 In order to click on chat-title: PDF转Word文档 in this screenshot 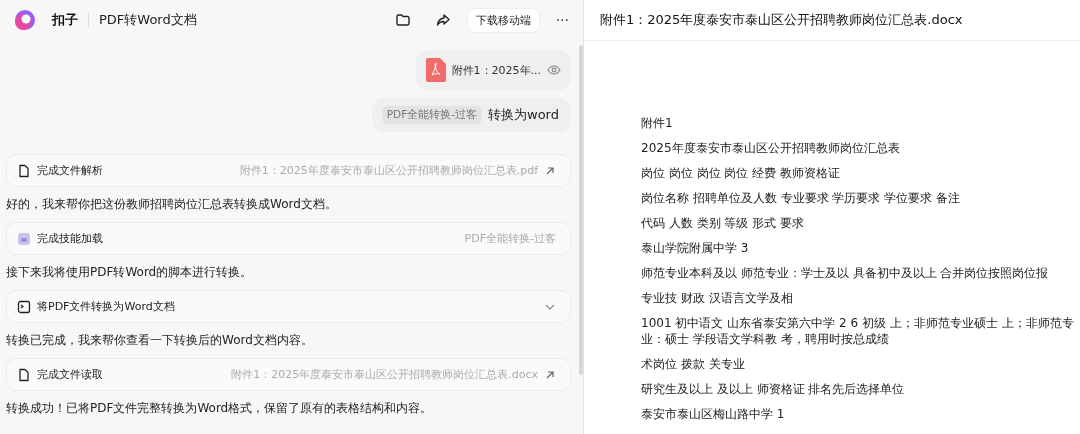, I will do `click(148, 20)`.